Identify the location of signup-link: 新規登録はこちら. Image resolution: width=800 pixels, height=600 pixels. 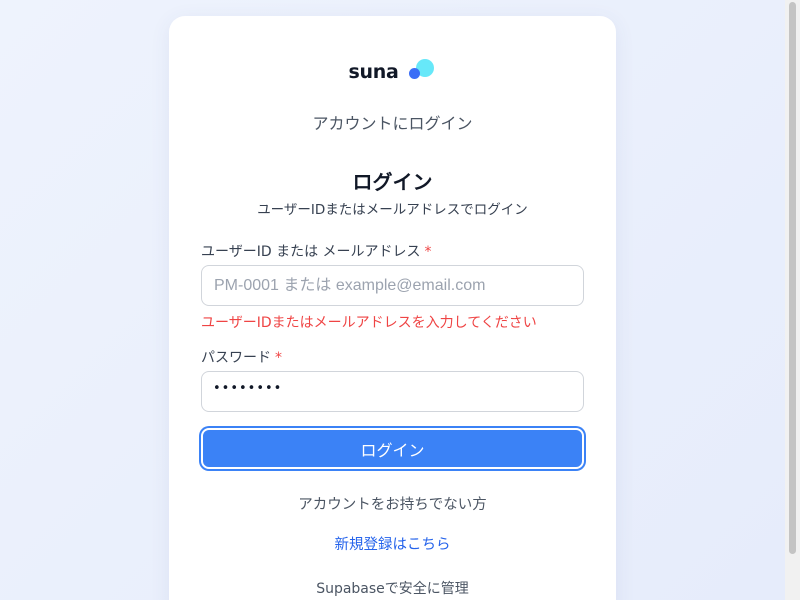
(392, 543).